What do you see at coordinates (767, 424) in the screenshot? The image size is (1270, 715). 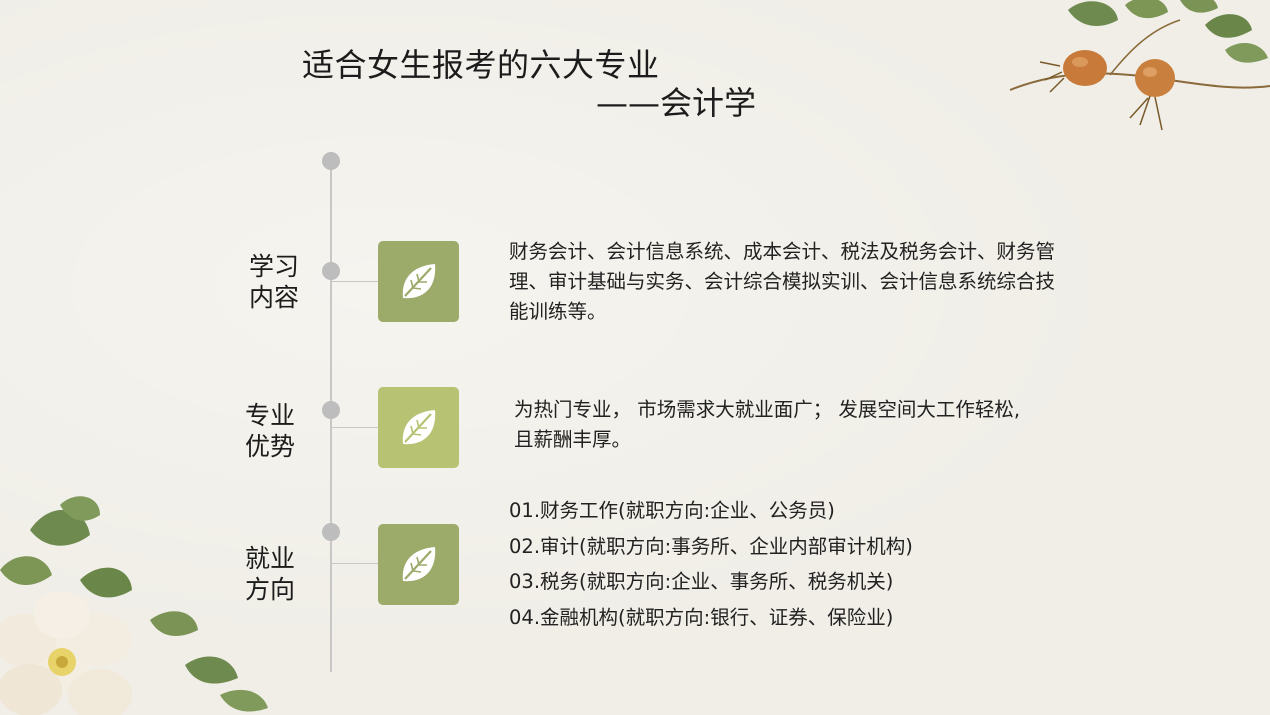 I see `advantage-text: 为热门专业， 市场需求大就业面广； 发展空间大工作轻松,且薪酬丰厚。` at bounding box center [767, 424].